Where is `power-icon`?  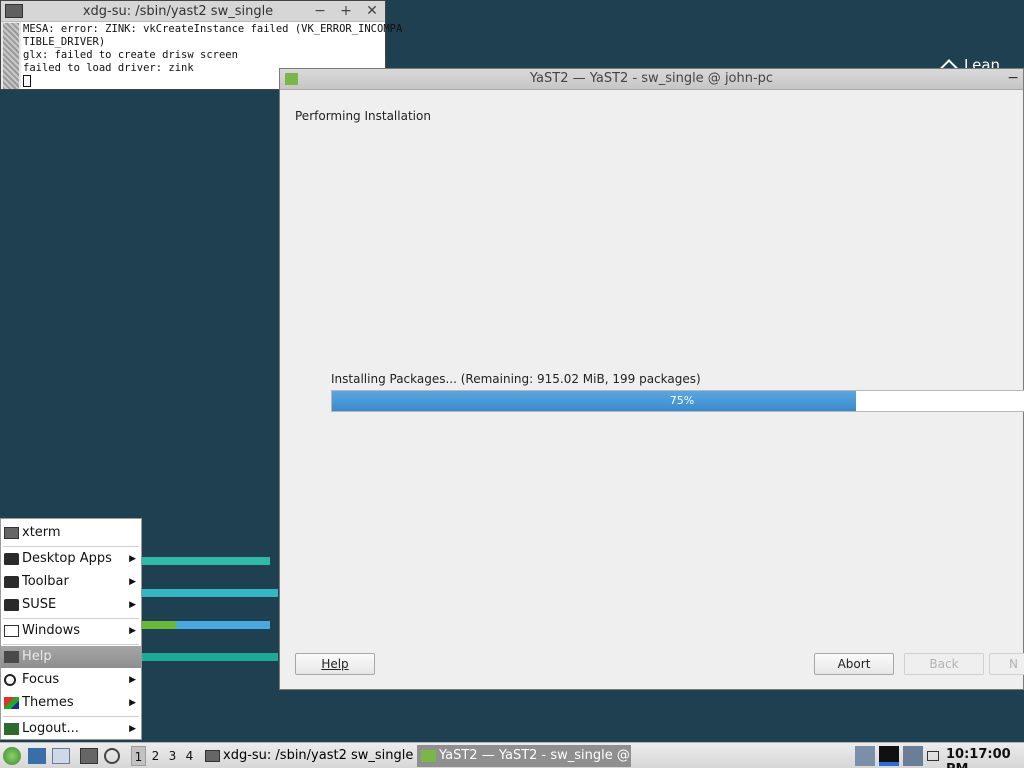
power-icon is located at coordinates (112, 756).